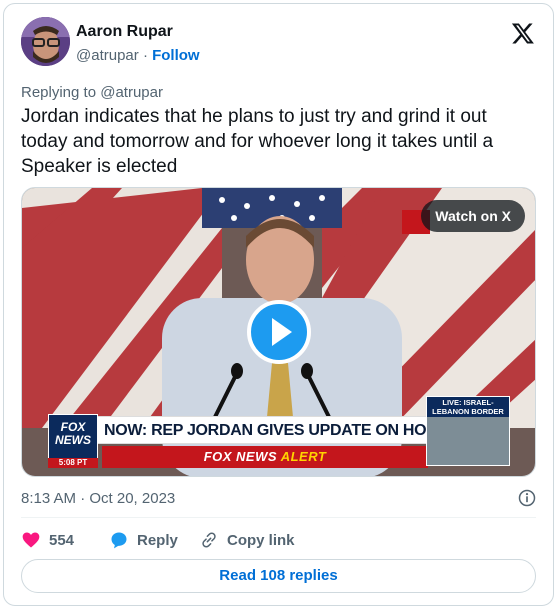 The height and width of the screenshot is (609, 557). I want to click on follow-button: Follow, so click(176, 55).